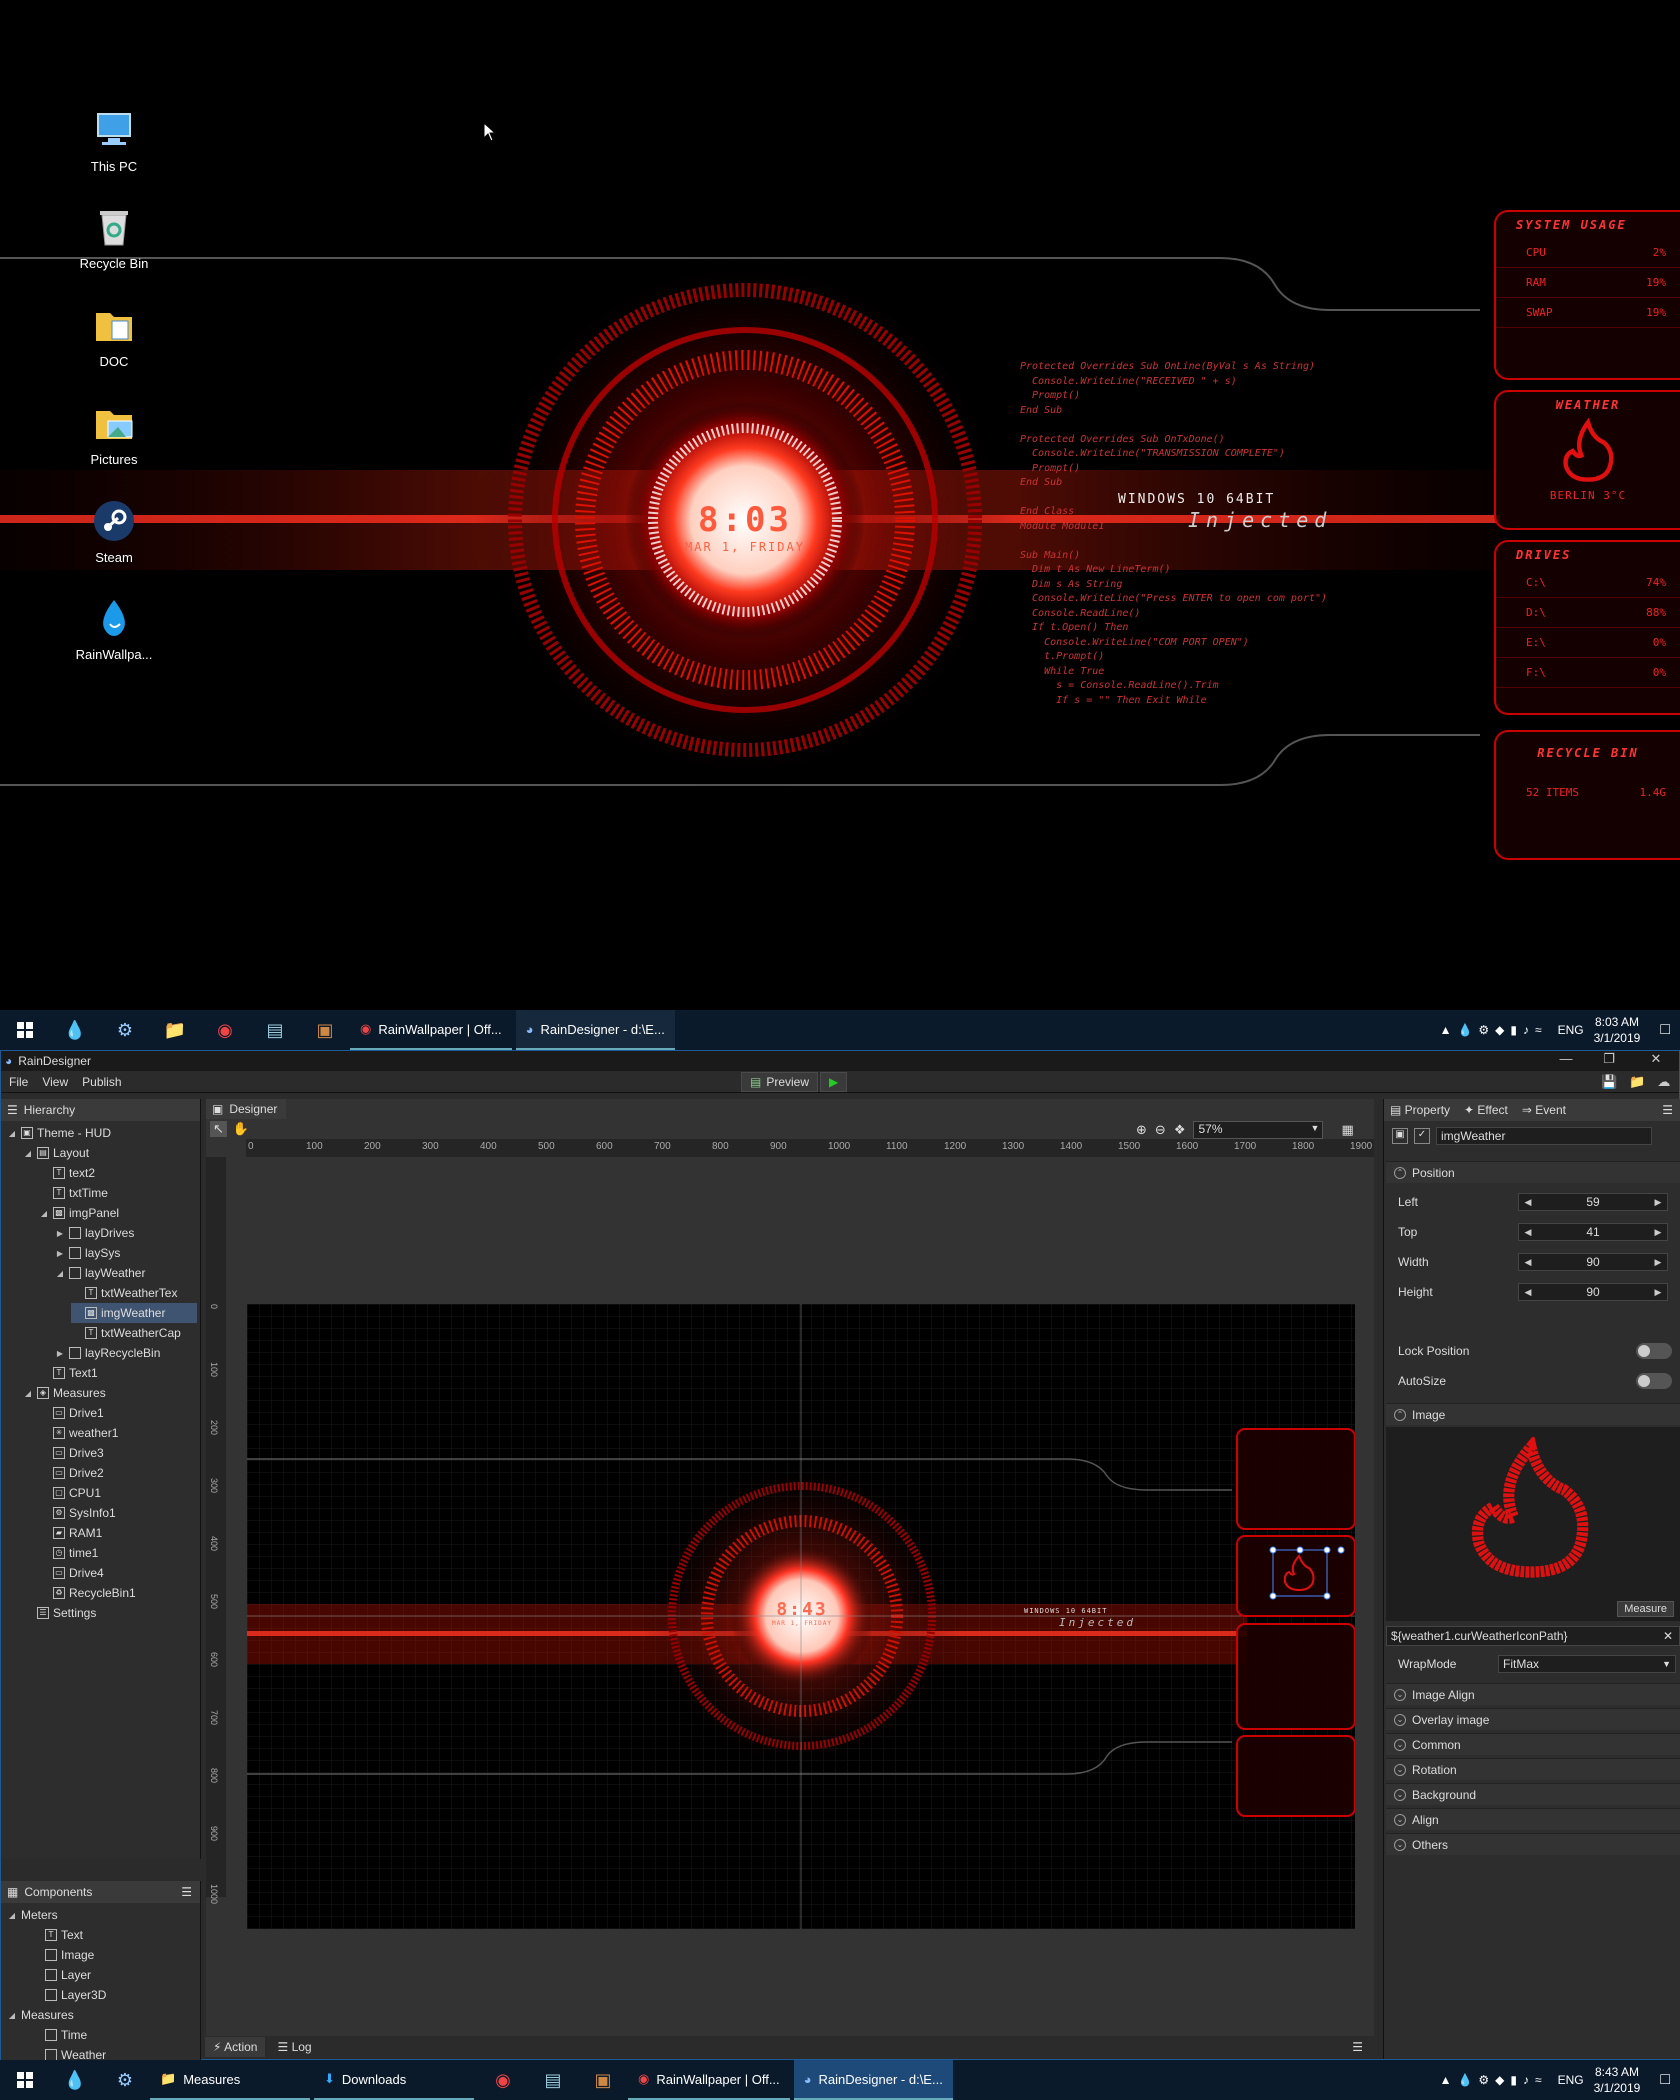  I want to click on height-spinner: ◀ 90 ▶, so click(1593, 1292).